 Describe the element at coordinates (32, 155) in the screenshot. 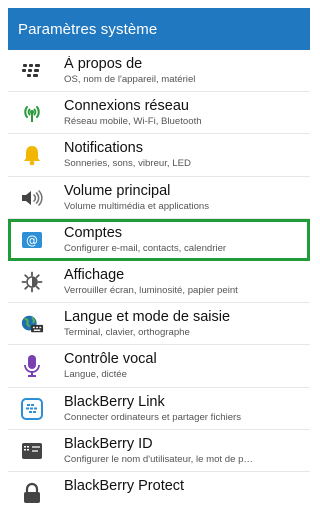

I see `bell-icon` at that location.